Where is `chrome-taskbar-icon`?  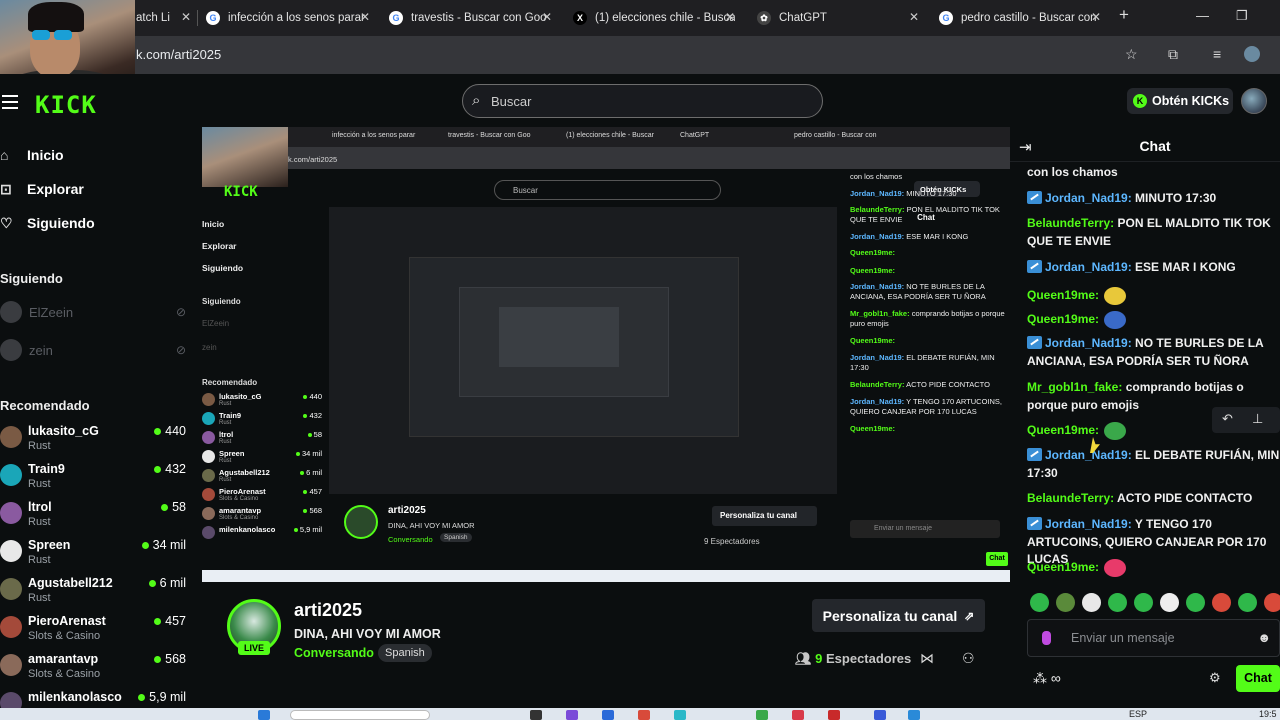 chrome-taskbar-icon is located at coordinates (762, 715).